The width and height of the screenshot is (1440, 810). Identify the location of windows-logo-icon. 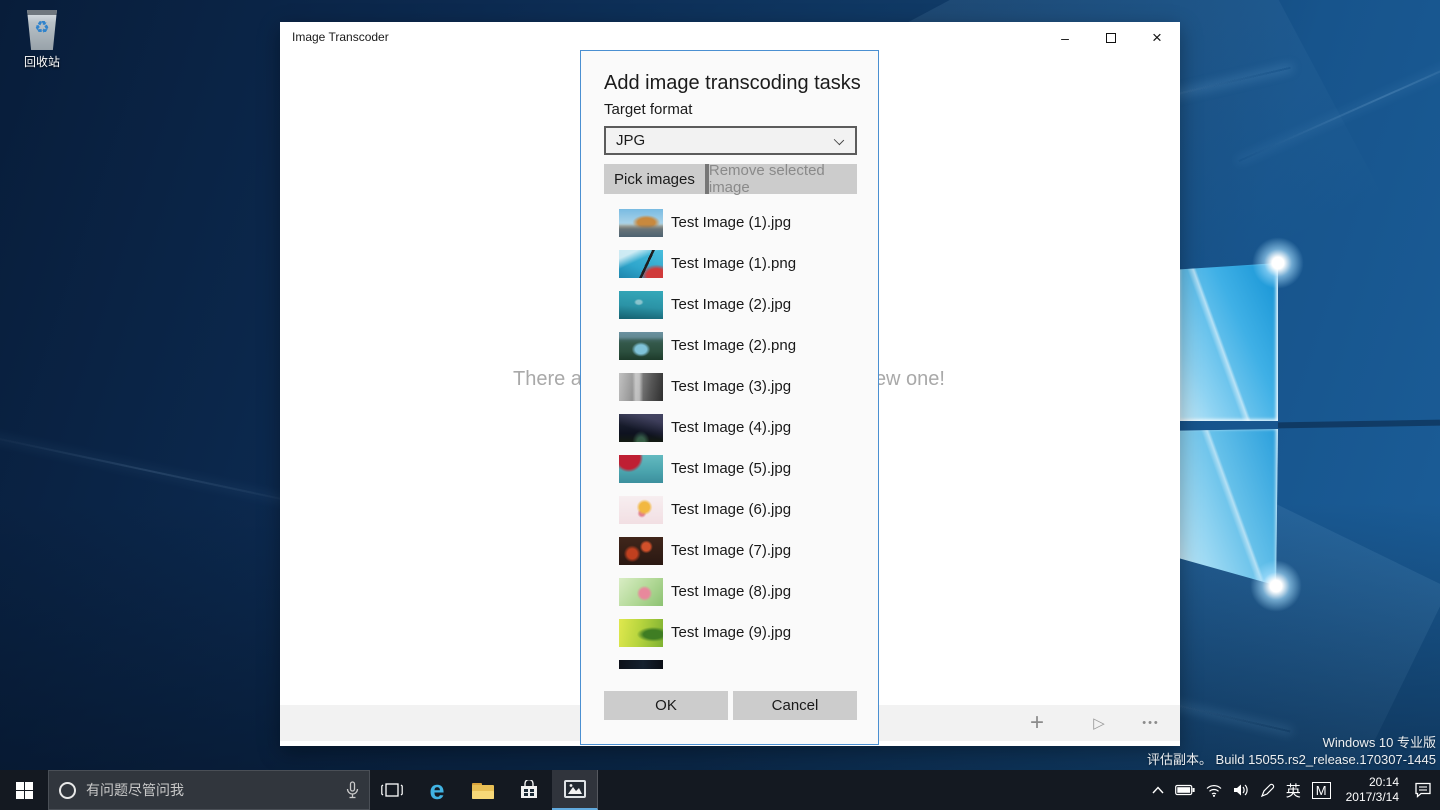
(24, 790).